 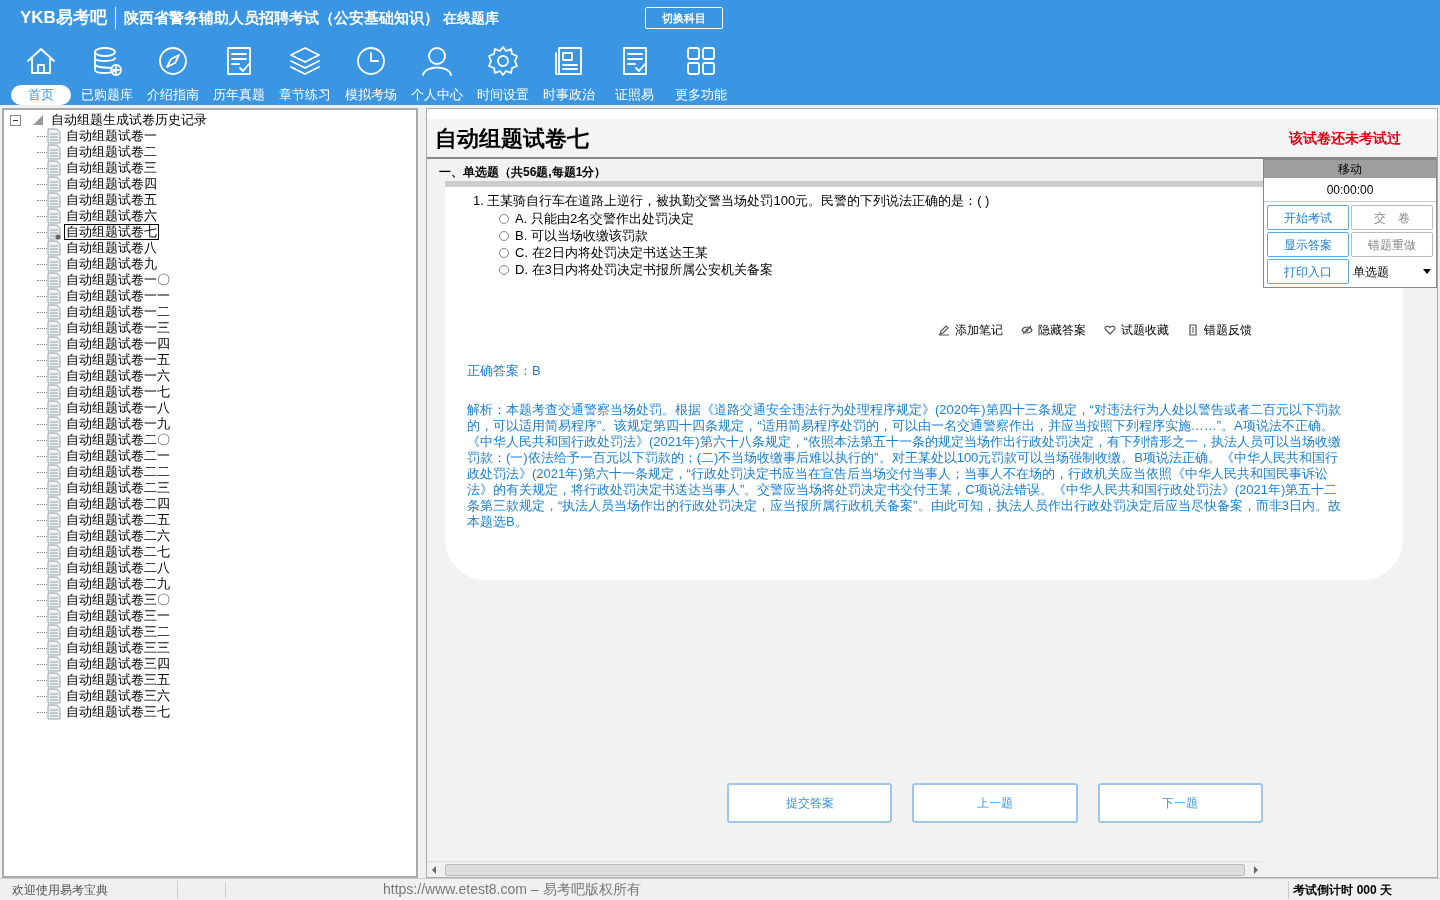 What do you see at coordinates (1392, 271) in the screenshot?
I see `question-type-select: 单选题` at bounding box center [1392, 271].